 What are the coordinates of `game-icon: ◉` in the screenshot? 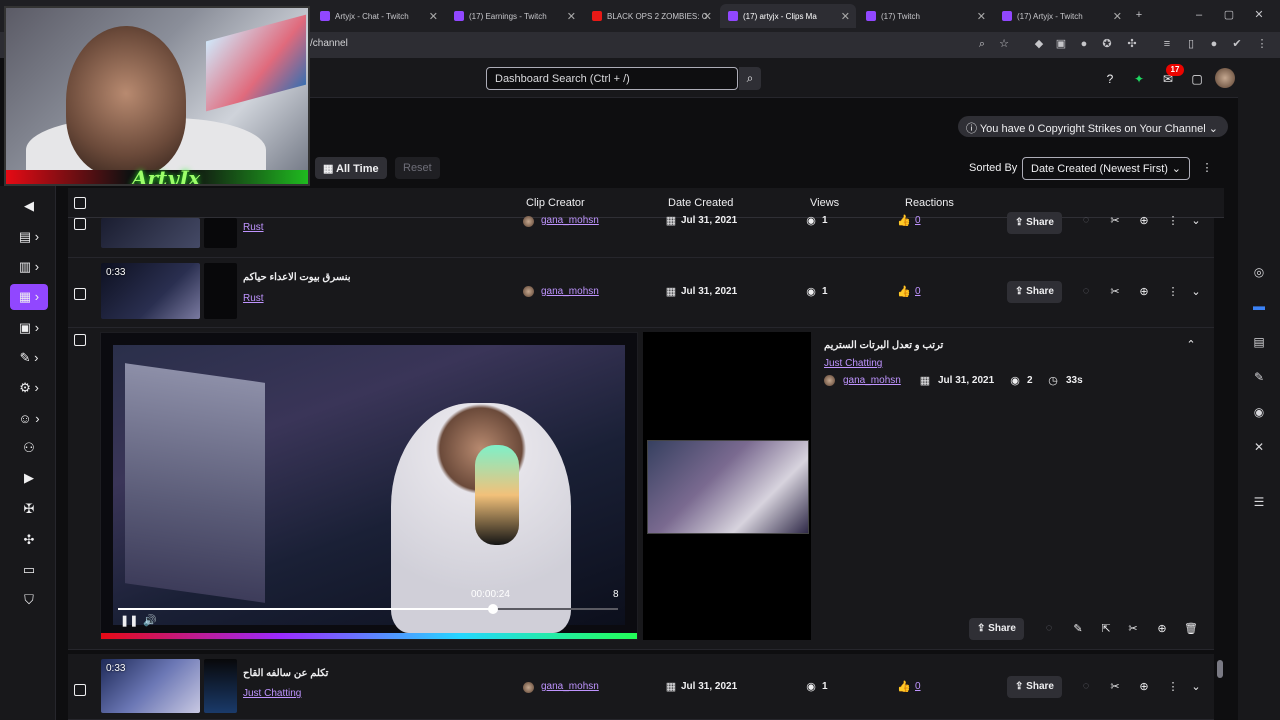 It's located at (1259, 412).